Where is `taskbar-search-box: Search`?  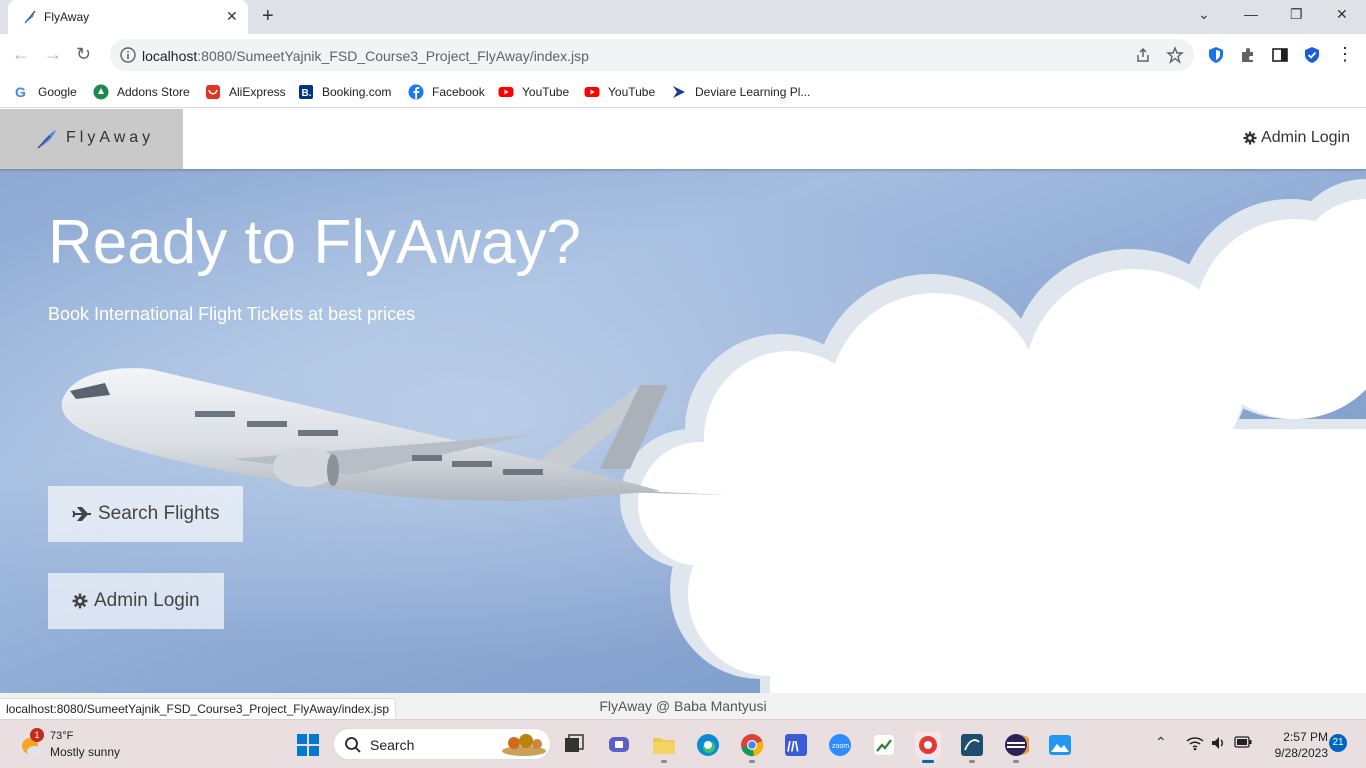
taskbar-search-box: Search is located at coordinates (442, 744).